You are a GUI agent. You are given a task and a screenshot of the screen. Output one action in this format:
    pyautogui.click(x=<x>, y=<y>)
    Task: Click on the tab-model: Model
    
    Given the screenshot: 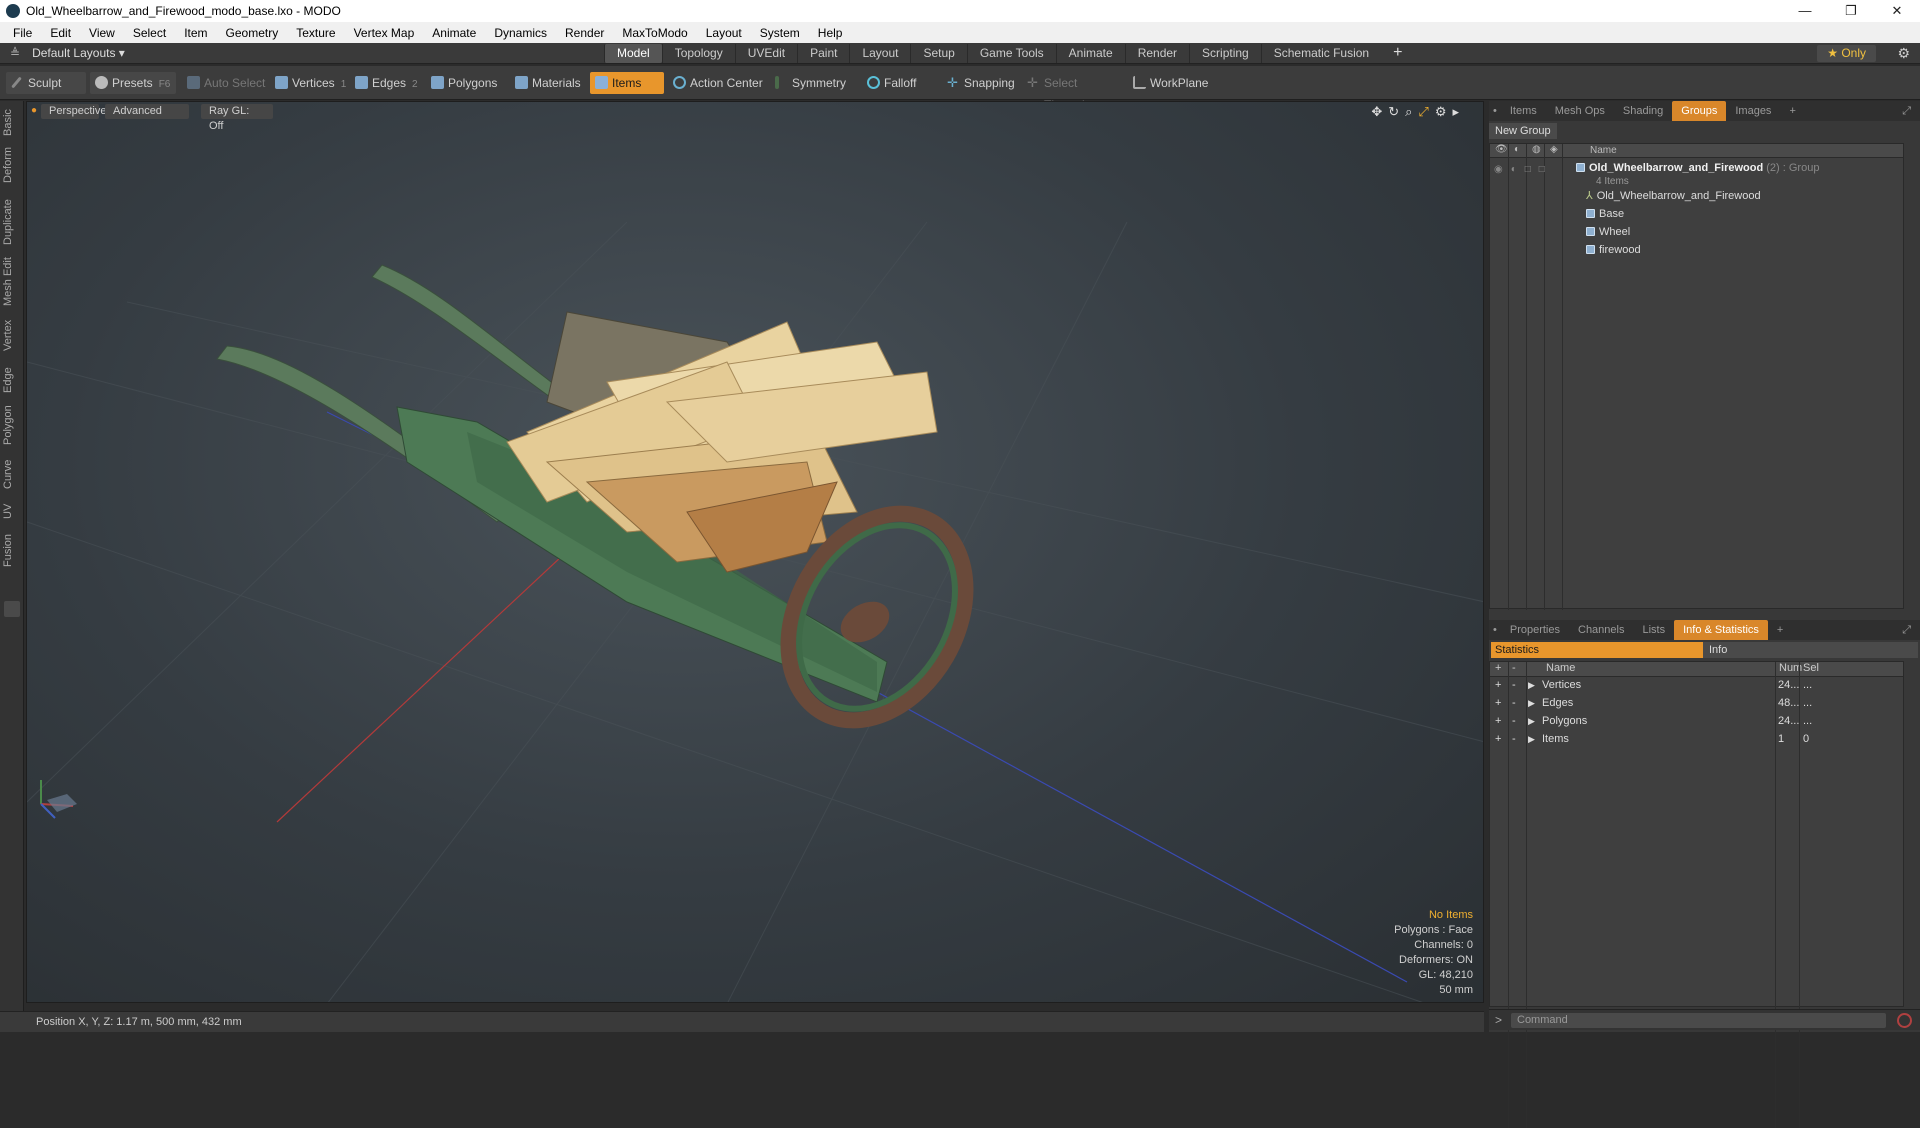 What is the action you would take?
    pyautogui.click(x=633, y=53)
    